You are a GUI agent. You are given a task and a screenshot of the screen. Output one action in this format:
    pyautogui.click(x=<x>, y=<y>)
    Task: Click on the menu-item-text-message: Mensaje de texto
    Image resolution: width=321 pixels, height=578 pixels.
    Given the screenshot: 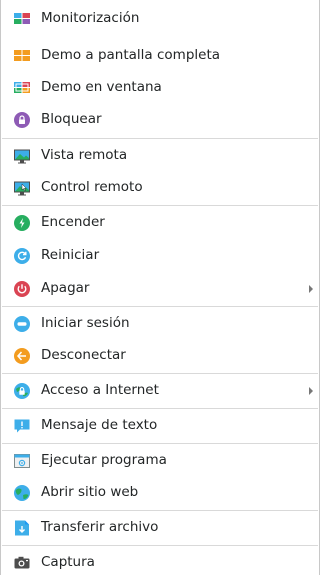 What is the action you would take?
    pyautogui.click(x=160, y=425)
    